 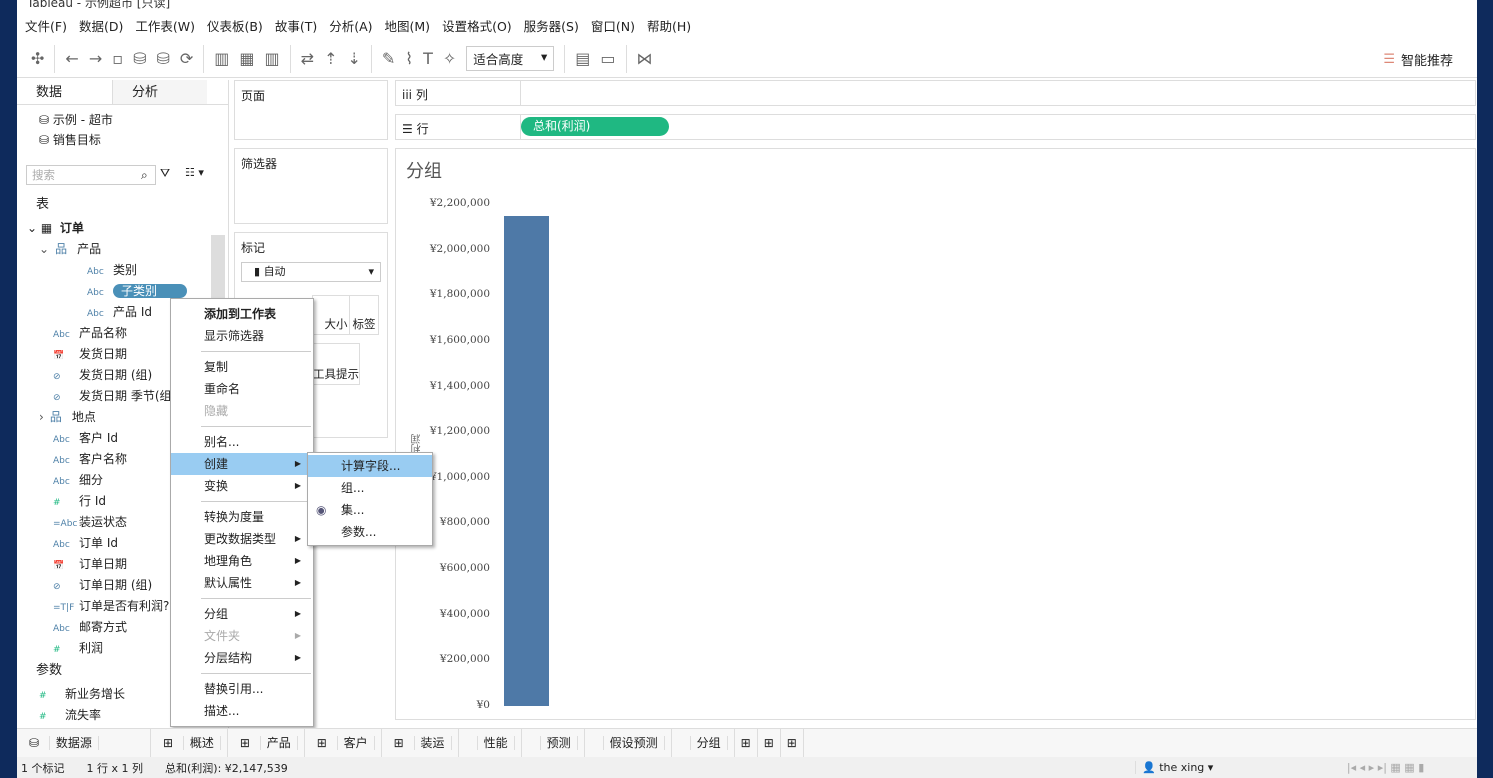 What do you see at coordinates (239, 27) in the screenshot?
I see `menu-item: 仪表板(B)` at bounding box center [239, 27].